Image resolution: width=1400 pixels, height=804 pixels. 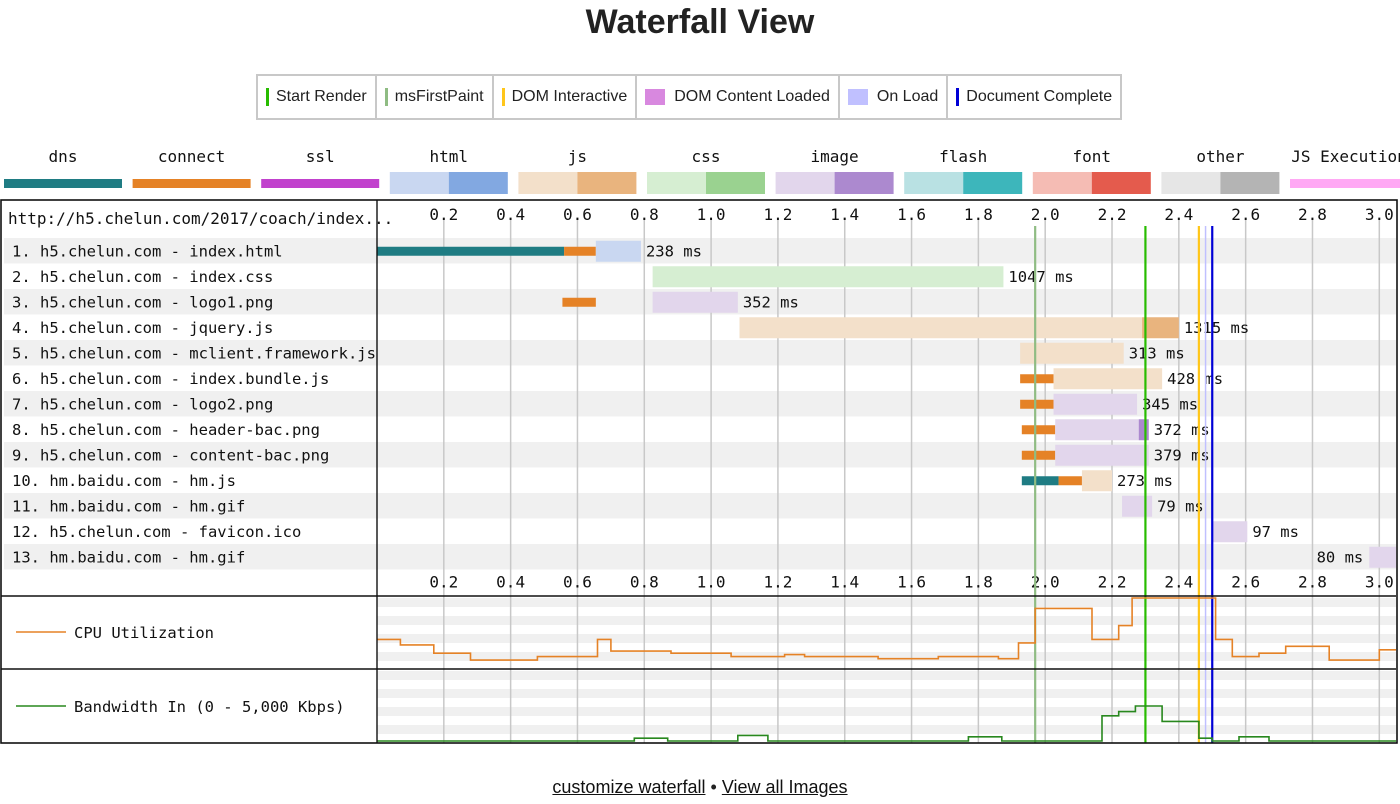 I want to click on x-tick-label-bottom: 1.2, so click(x=777, y=582).